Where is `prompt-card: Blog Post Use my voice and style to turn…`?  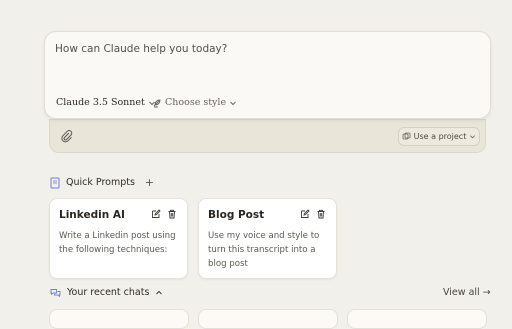
prompt-card: Blog Post Use my voice and style to turn… is located at coordinates (267, 238).